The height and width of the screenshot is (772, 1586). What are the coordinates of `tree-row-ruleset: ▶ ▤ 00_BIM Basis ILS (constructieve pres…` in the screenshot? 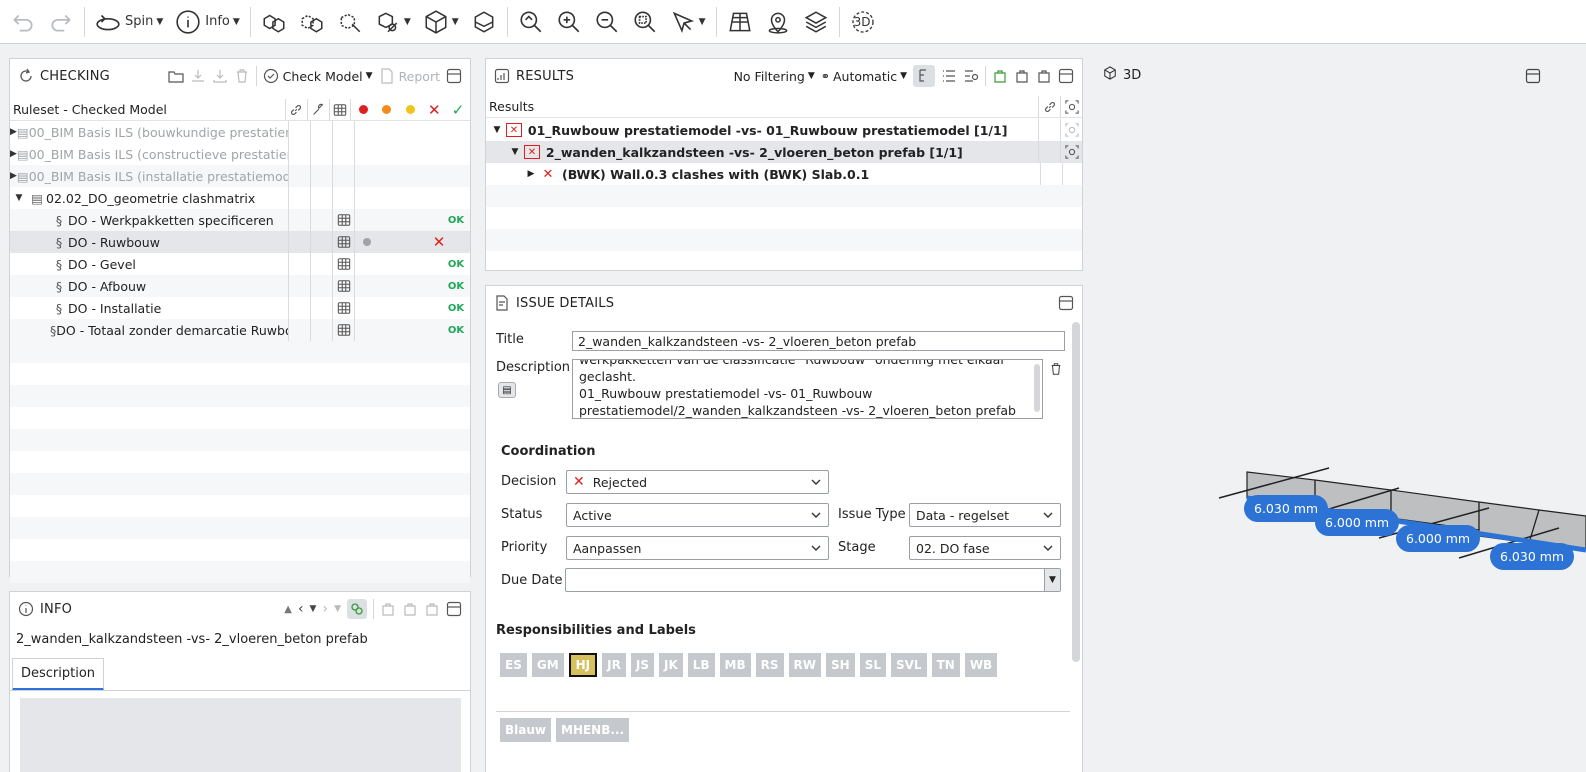 It's located at (240, 154).